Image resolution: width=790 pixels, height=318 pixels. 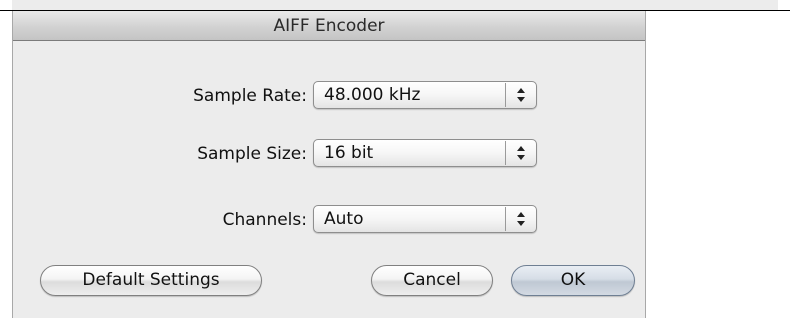 I want to click on channels-row: Channels: Auto, so click(x=329, y=220).